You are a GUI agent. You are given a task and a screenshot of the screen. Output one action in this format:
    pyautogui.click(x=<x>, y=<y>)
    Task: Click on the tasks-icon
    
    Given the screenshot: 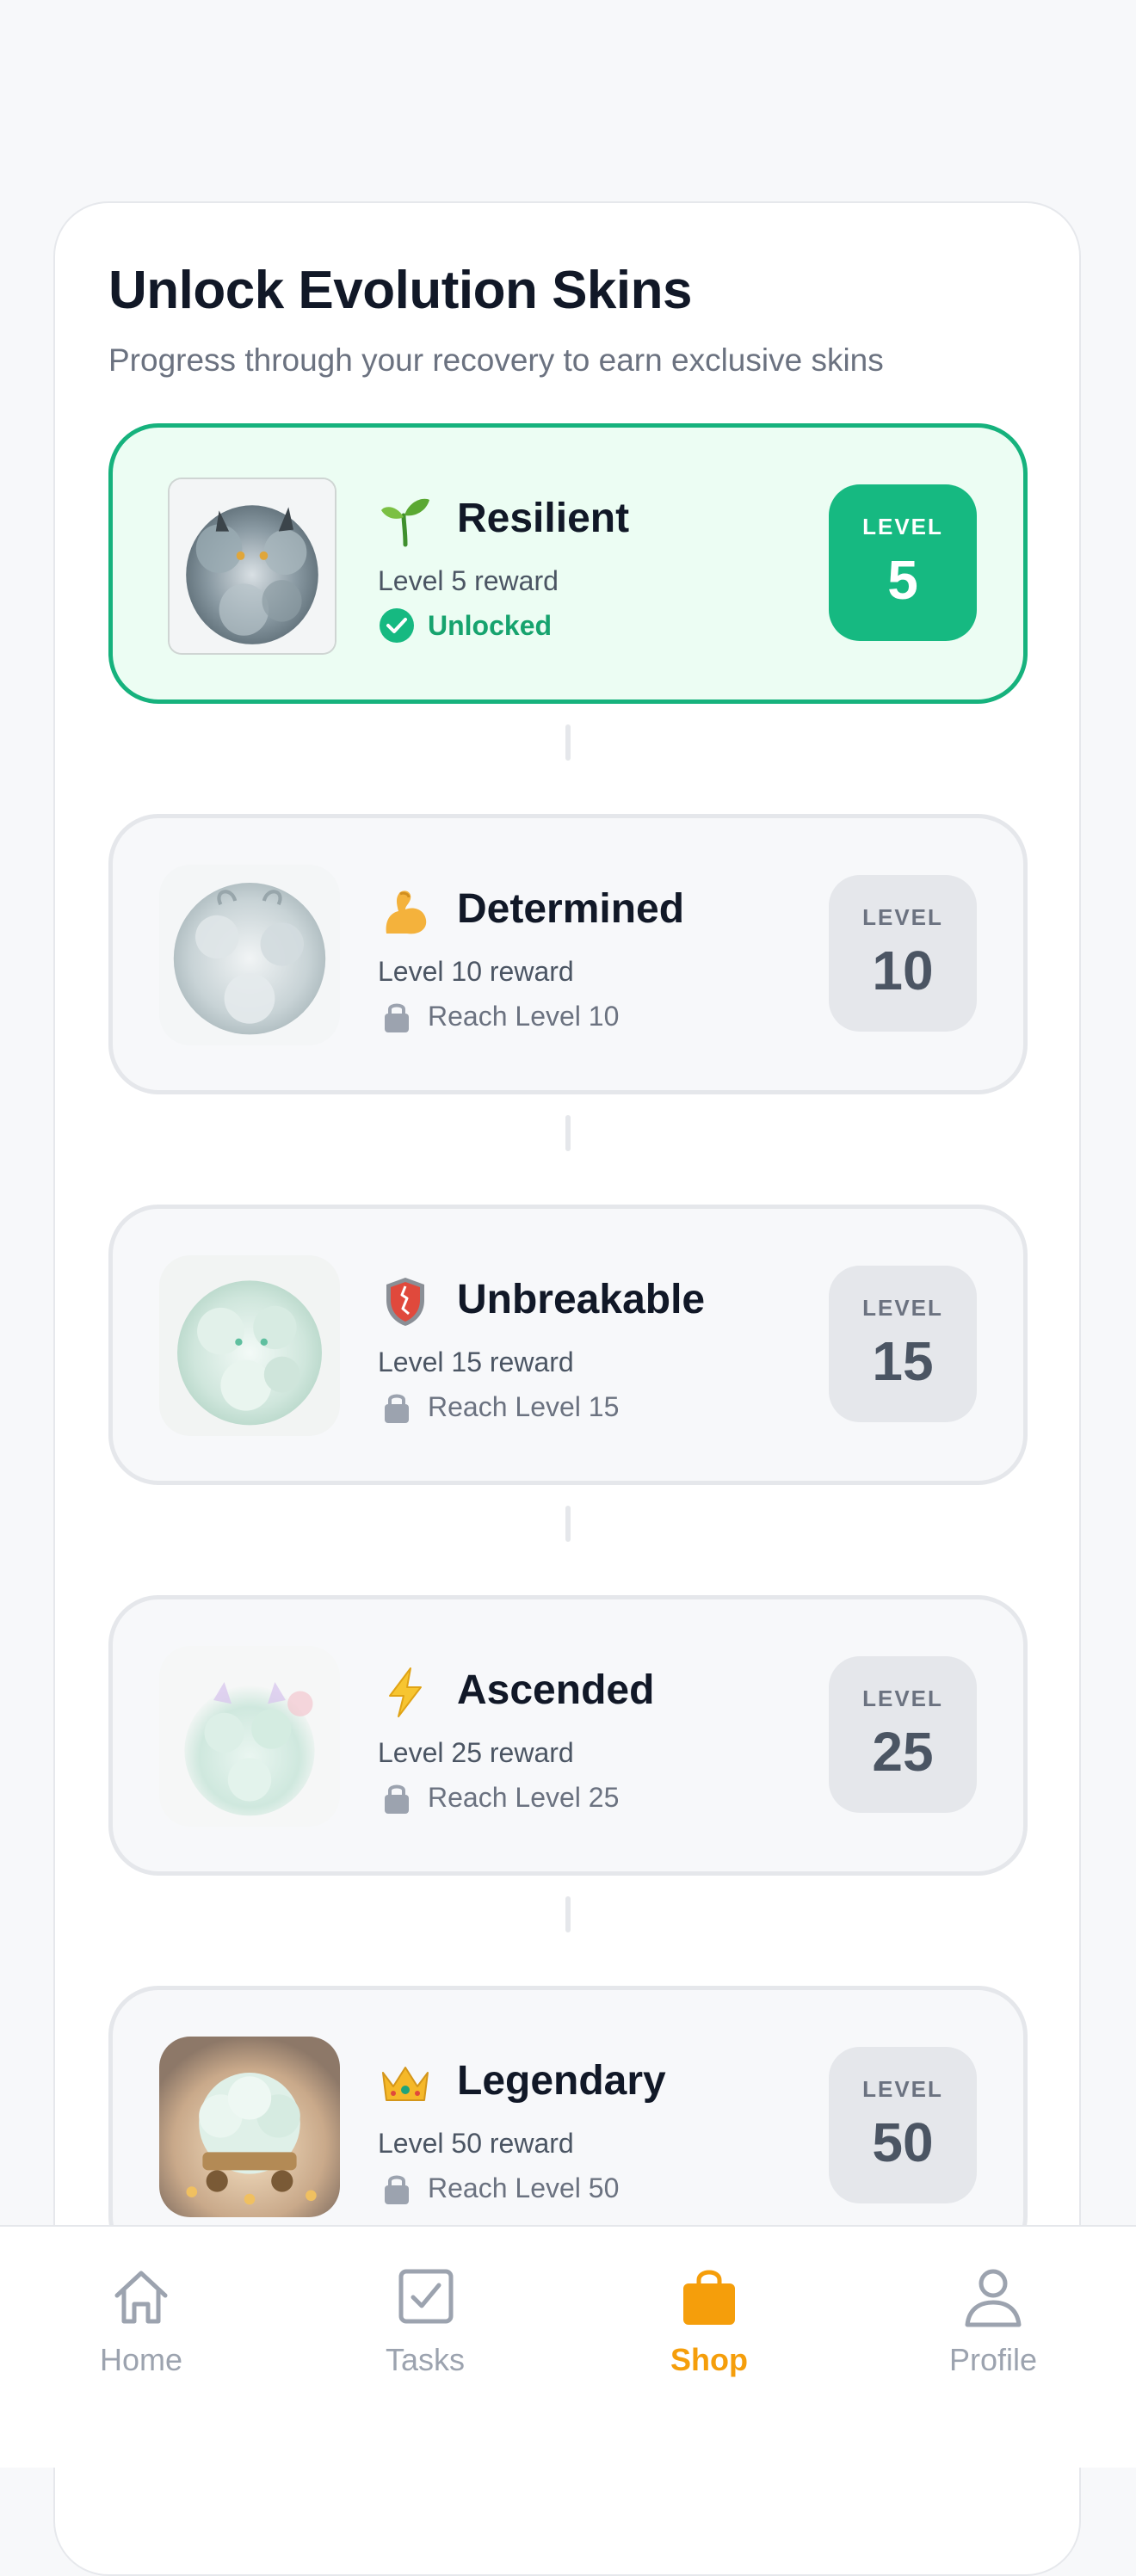 What is the action you would take?
    pyautogui.click(x=425, y=2297)
    